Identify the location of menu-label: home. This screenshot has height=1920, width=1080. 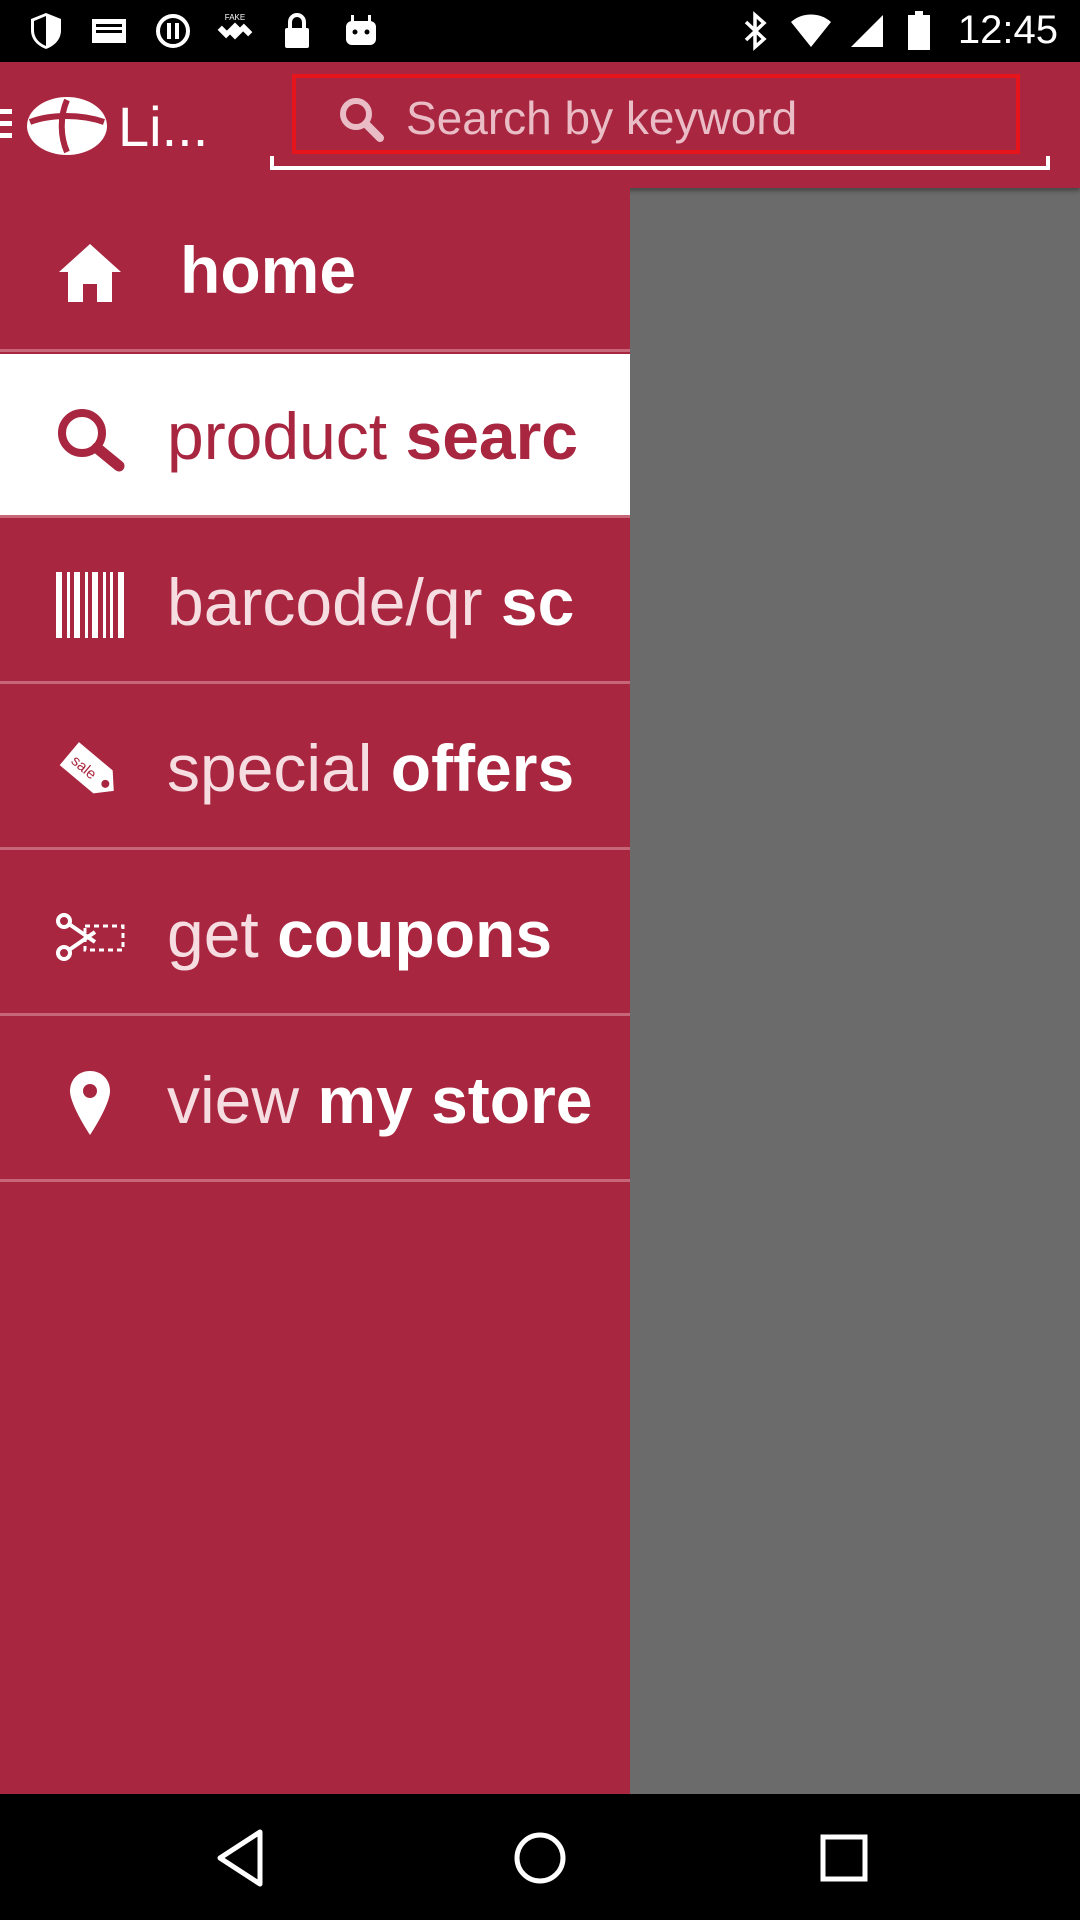
(268, 270).